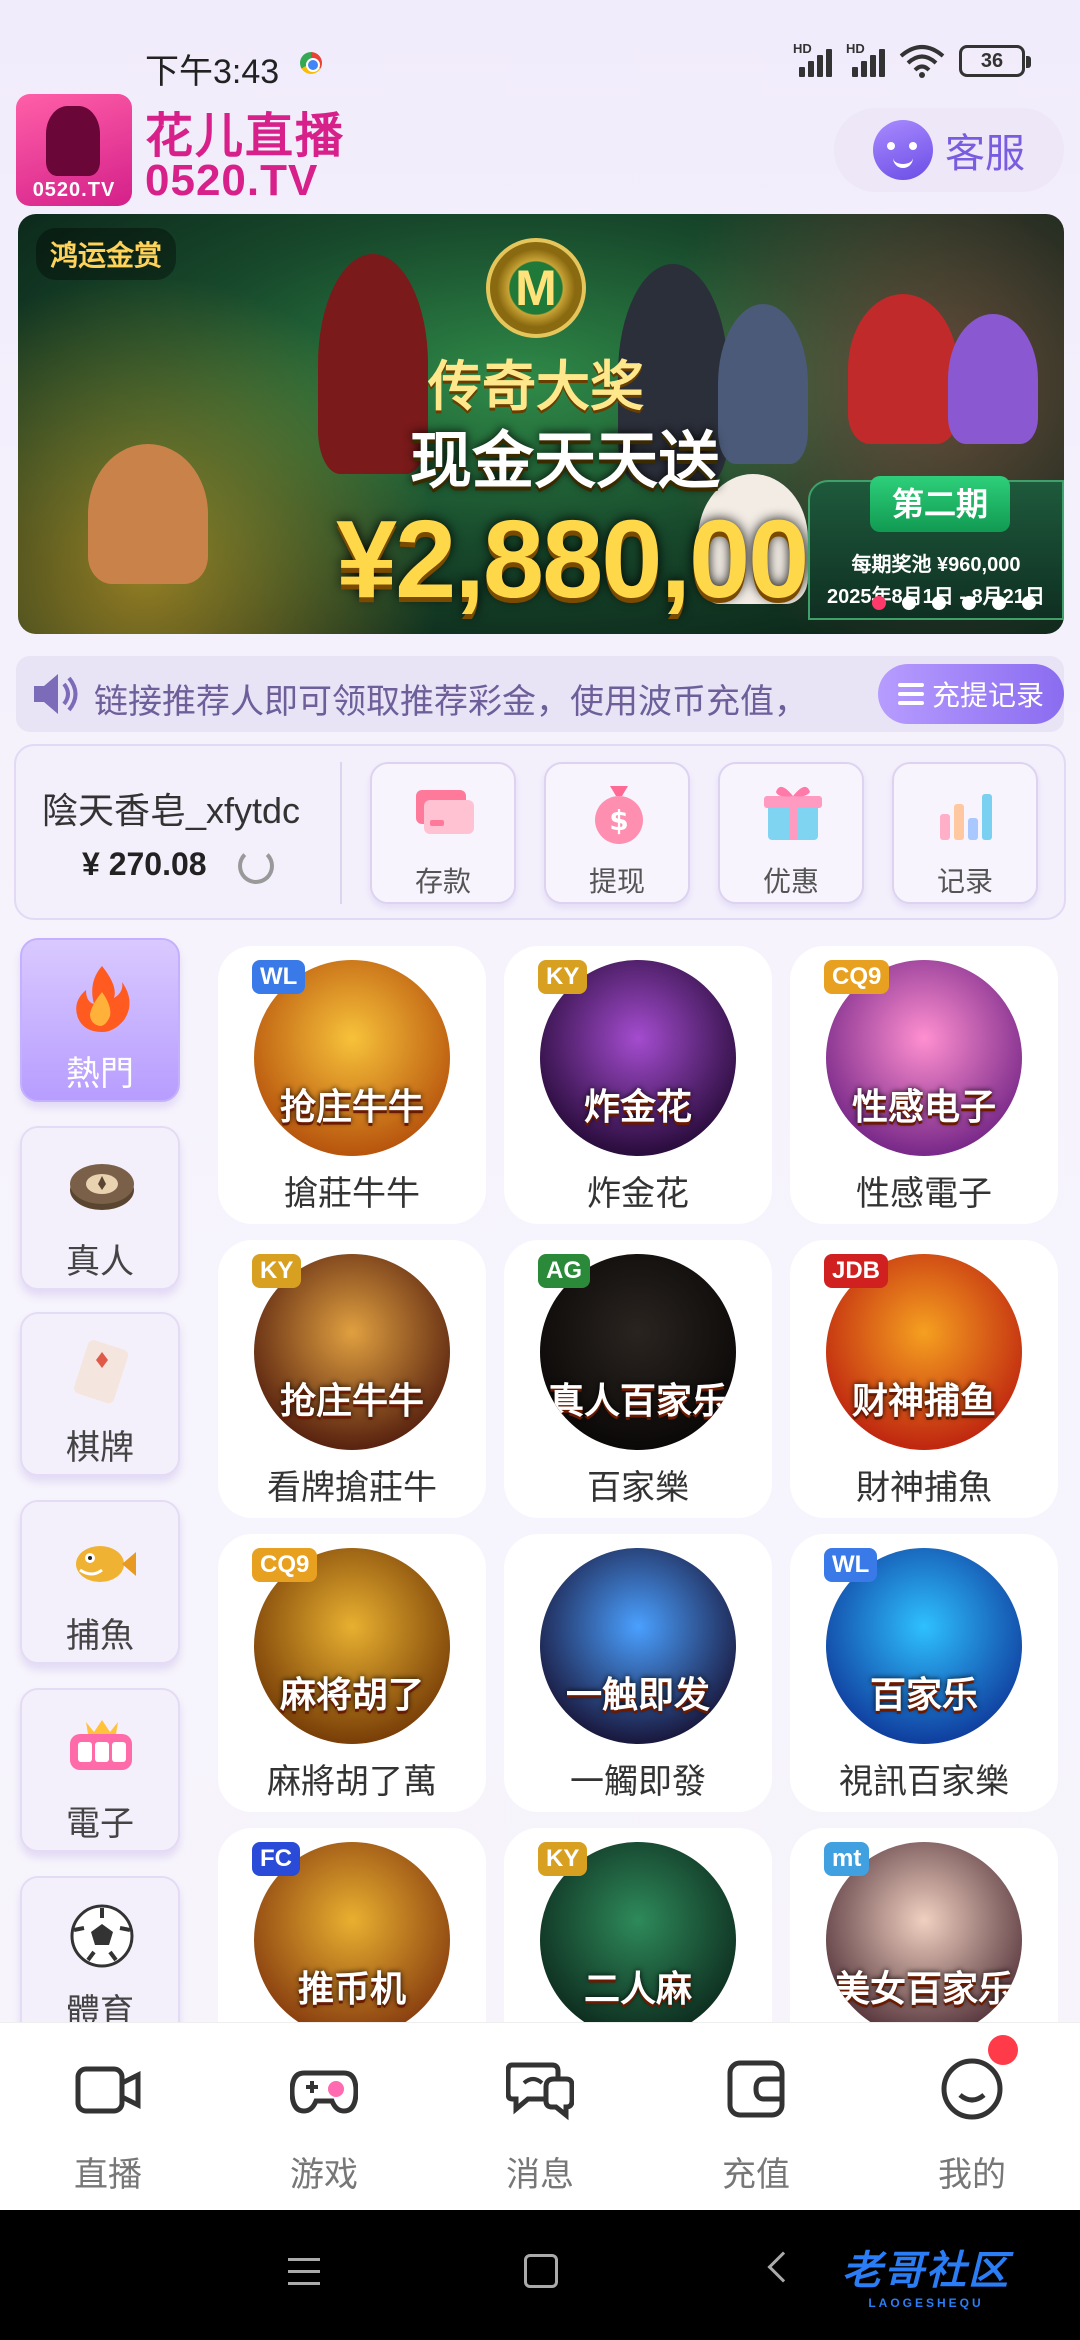 The height and width of the screenshot is (2340, 1080). What do you see at coordinates (256, 866) in the screenshot?
I see `refresh-icon` at bounding box center [256, 866].